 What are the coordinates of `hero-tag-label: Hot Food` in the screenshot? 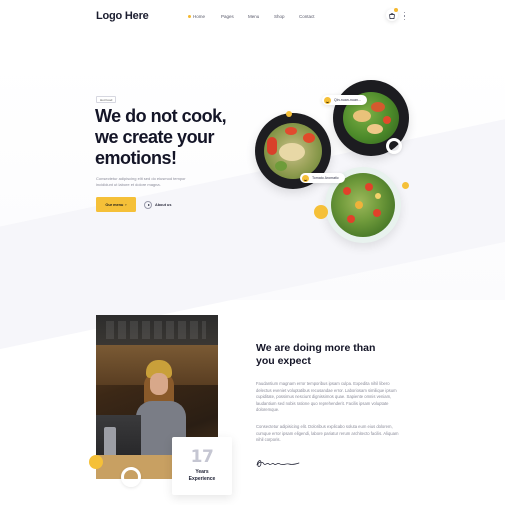 It's located at (106, 100).